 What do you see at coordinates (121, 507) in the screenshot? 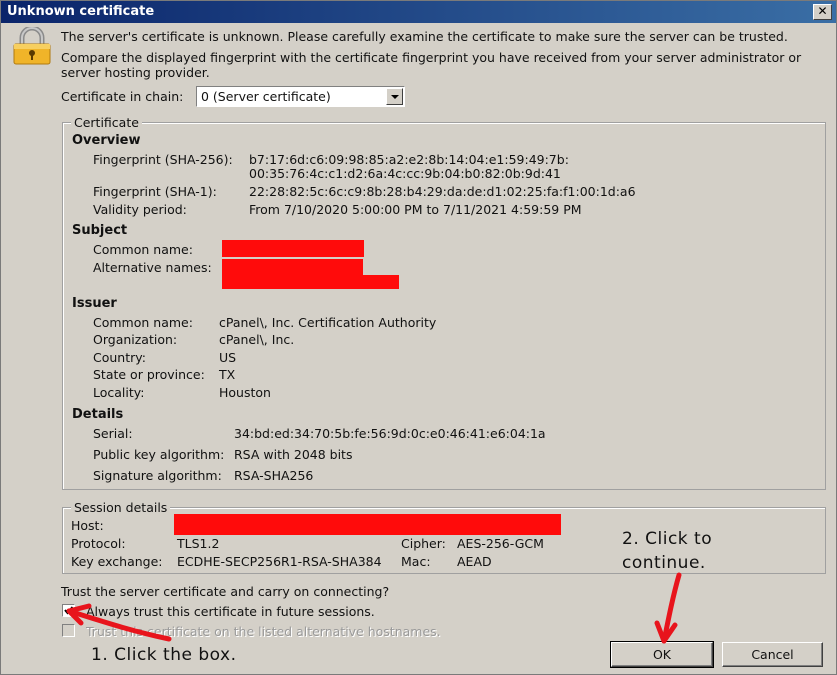
I see `session-legend: Session details` at bounding box center [121, 507].